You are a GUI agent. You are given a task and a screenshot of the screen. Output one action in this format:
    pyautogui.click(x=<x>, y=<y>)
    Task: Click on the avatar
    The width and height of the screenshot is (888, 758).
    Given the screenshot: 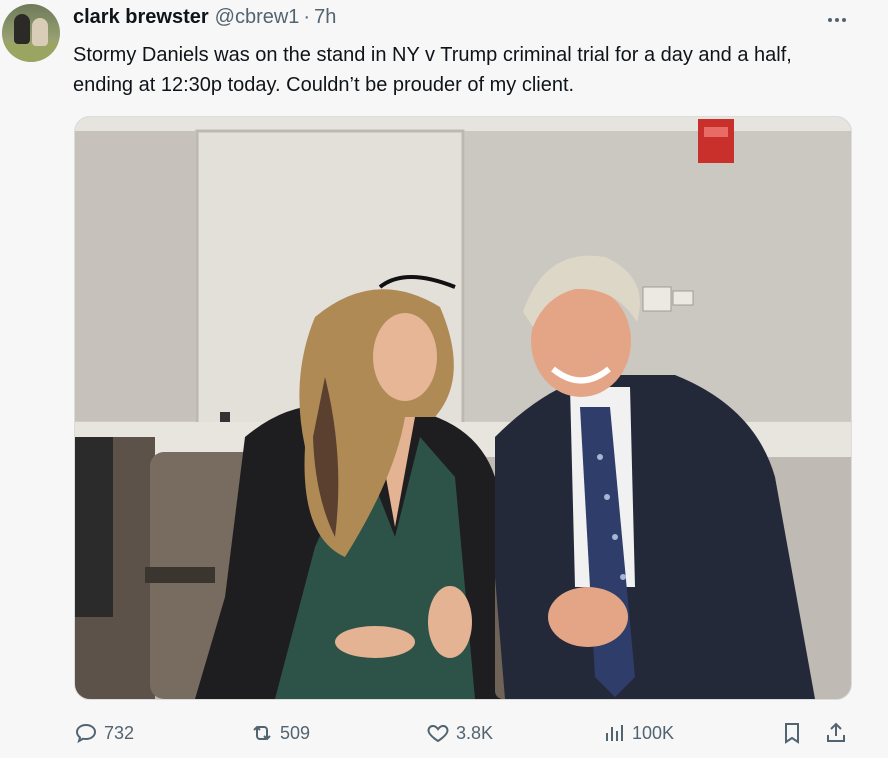 What is the action you would take?
    pyautogui.click(x=31, y=33)
    